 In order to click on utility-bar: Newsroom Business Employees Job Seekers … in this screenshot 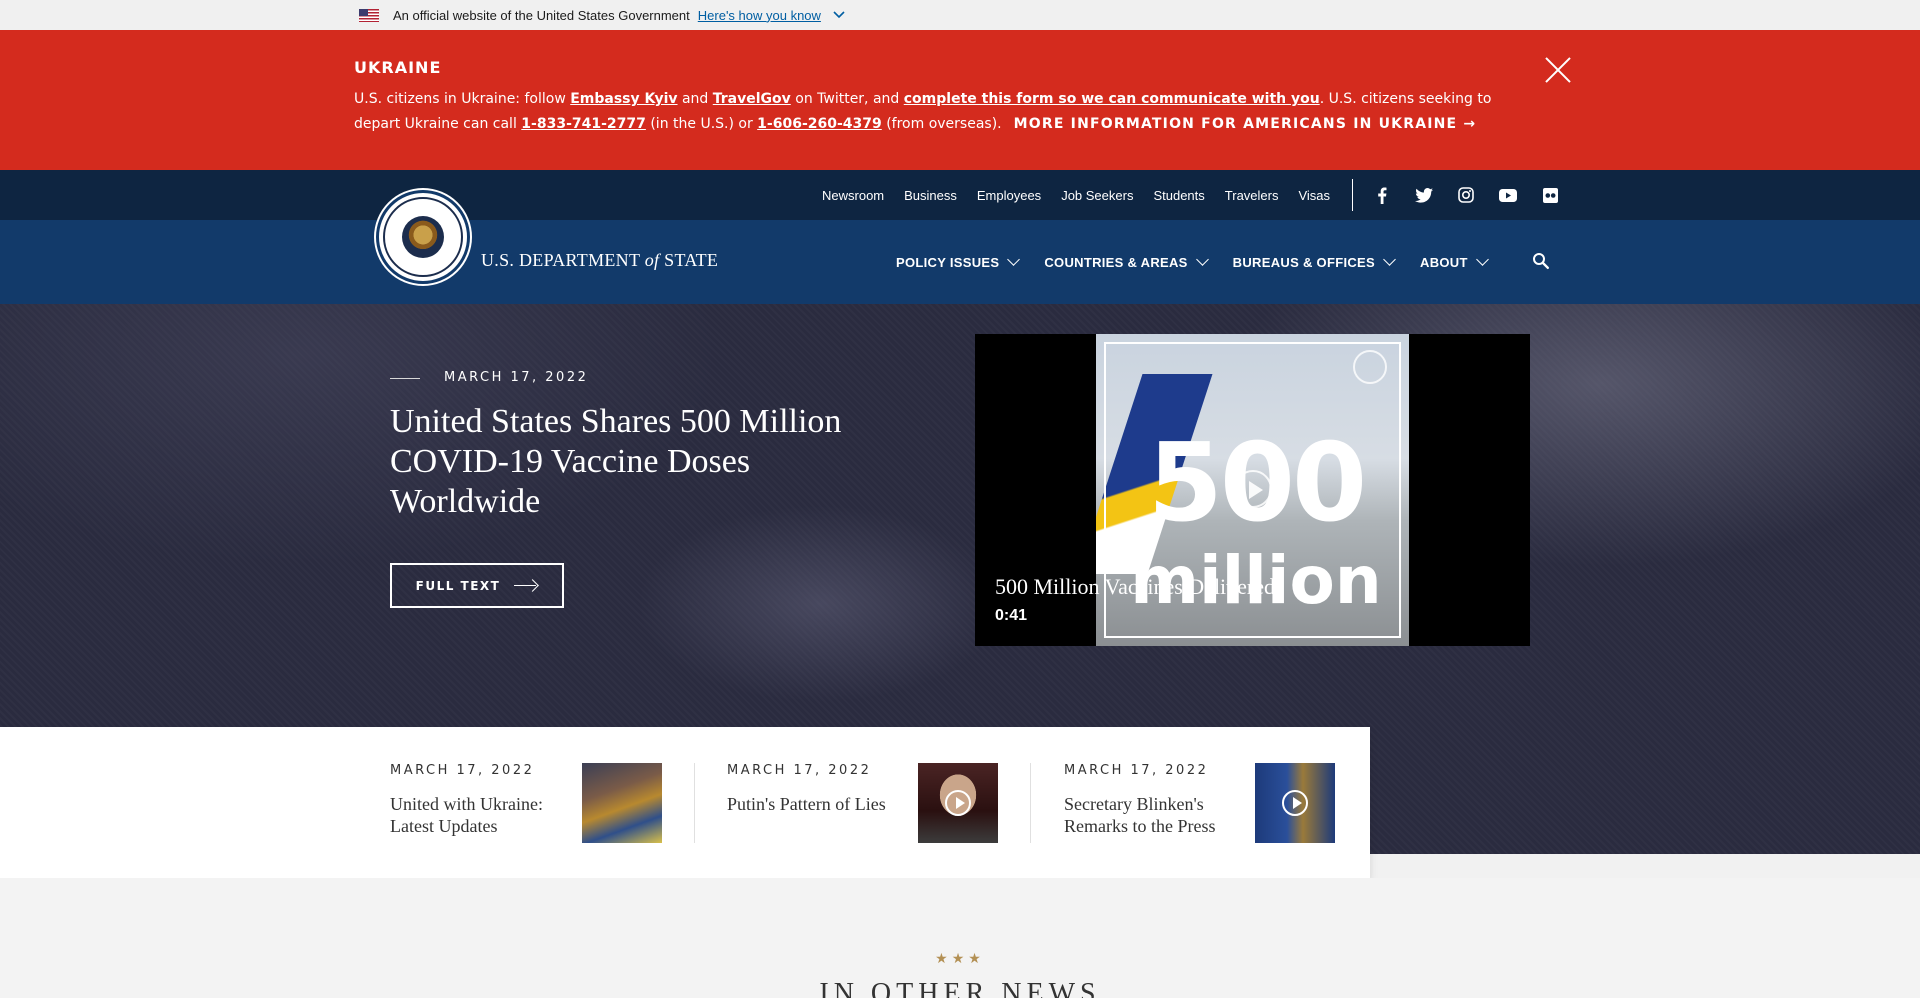, I will do `click(960, 195)`.